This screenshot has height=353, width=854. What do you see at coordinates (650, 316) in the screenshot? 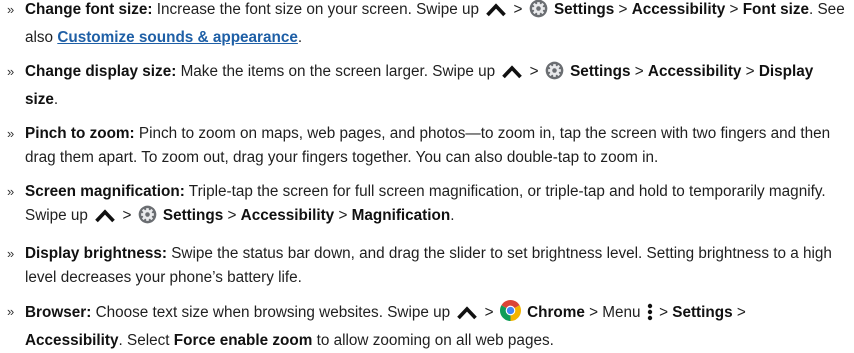
I see `menu-dots-icon` at bounding box center [650, 316].